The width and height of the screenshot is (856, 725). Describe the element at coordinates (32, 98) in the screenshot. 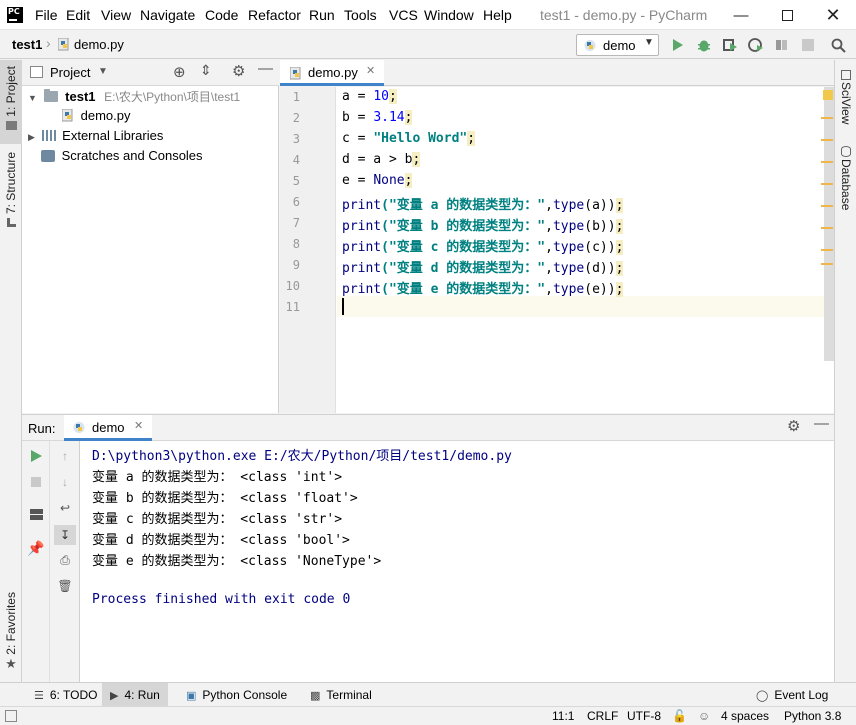

I see `expand-arrow-icon: ▼` at that location.